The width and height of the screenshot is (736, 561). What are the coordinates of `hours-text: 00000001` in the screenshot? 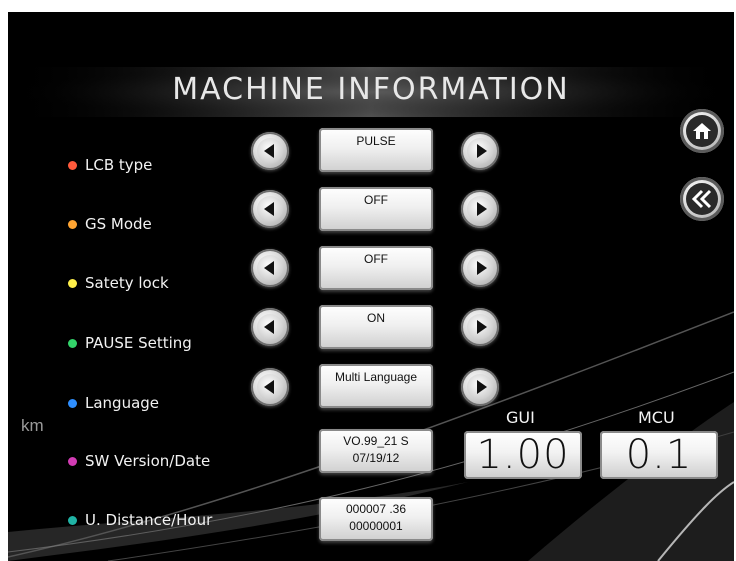 It's located at (376, 526).